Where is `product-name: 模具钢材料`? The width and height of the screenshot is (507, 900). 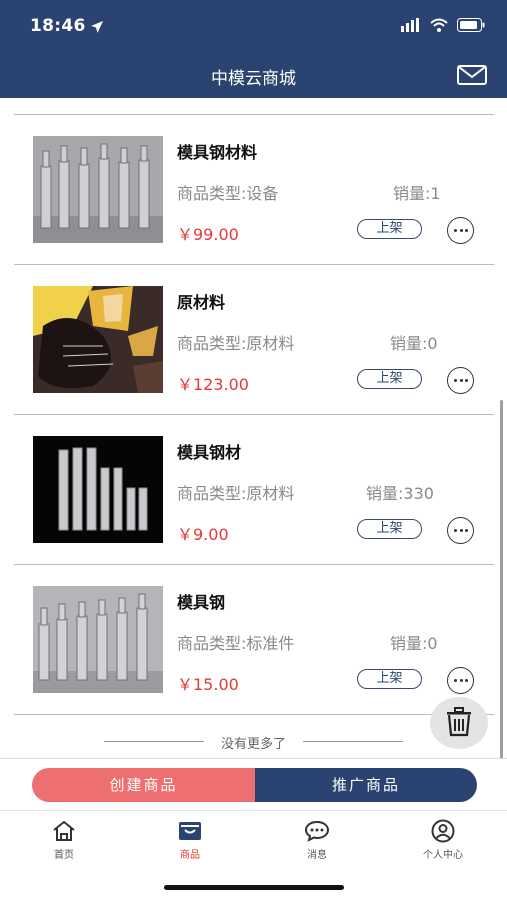 product-name: 模具钢材料 is located at coordinates (217, 152).